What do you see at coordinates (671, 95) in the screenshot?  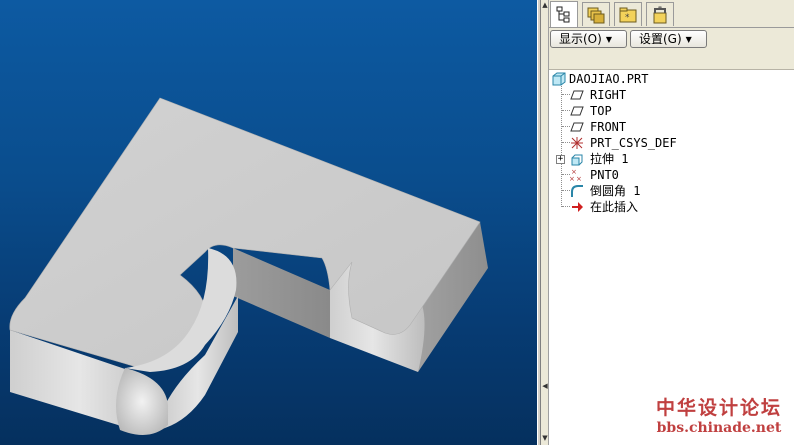 I see `tree-item-right: RIGHT` at bounding box center [671, 95].